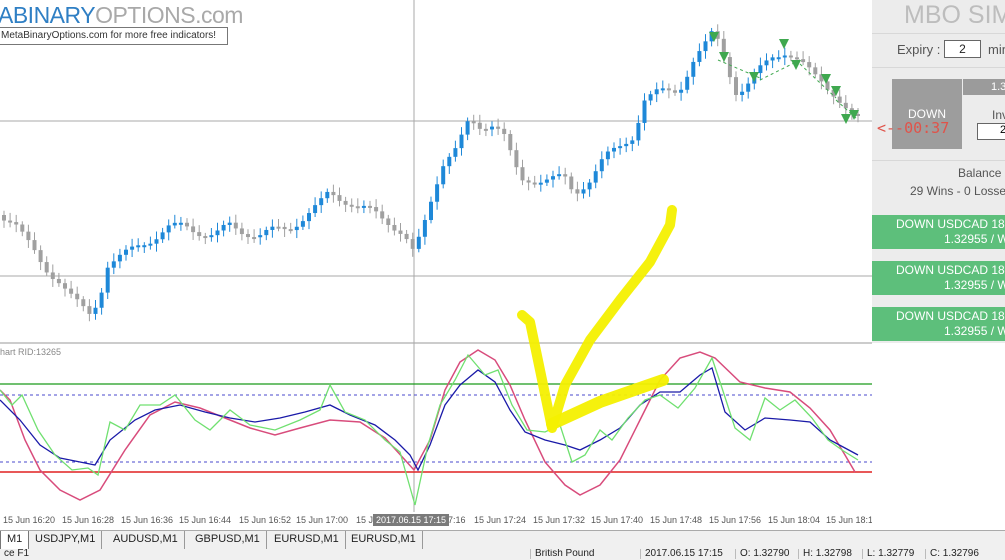 The width and height of the screenshot is (1005, 560). What do you see at coordinates (927, 114) in the screenshot?
I see `down-button: DOWN` at bounding box center [927, 114].